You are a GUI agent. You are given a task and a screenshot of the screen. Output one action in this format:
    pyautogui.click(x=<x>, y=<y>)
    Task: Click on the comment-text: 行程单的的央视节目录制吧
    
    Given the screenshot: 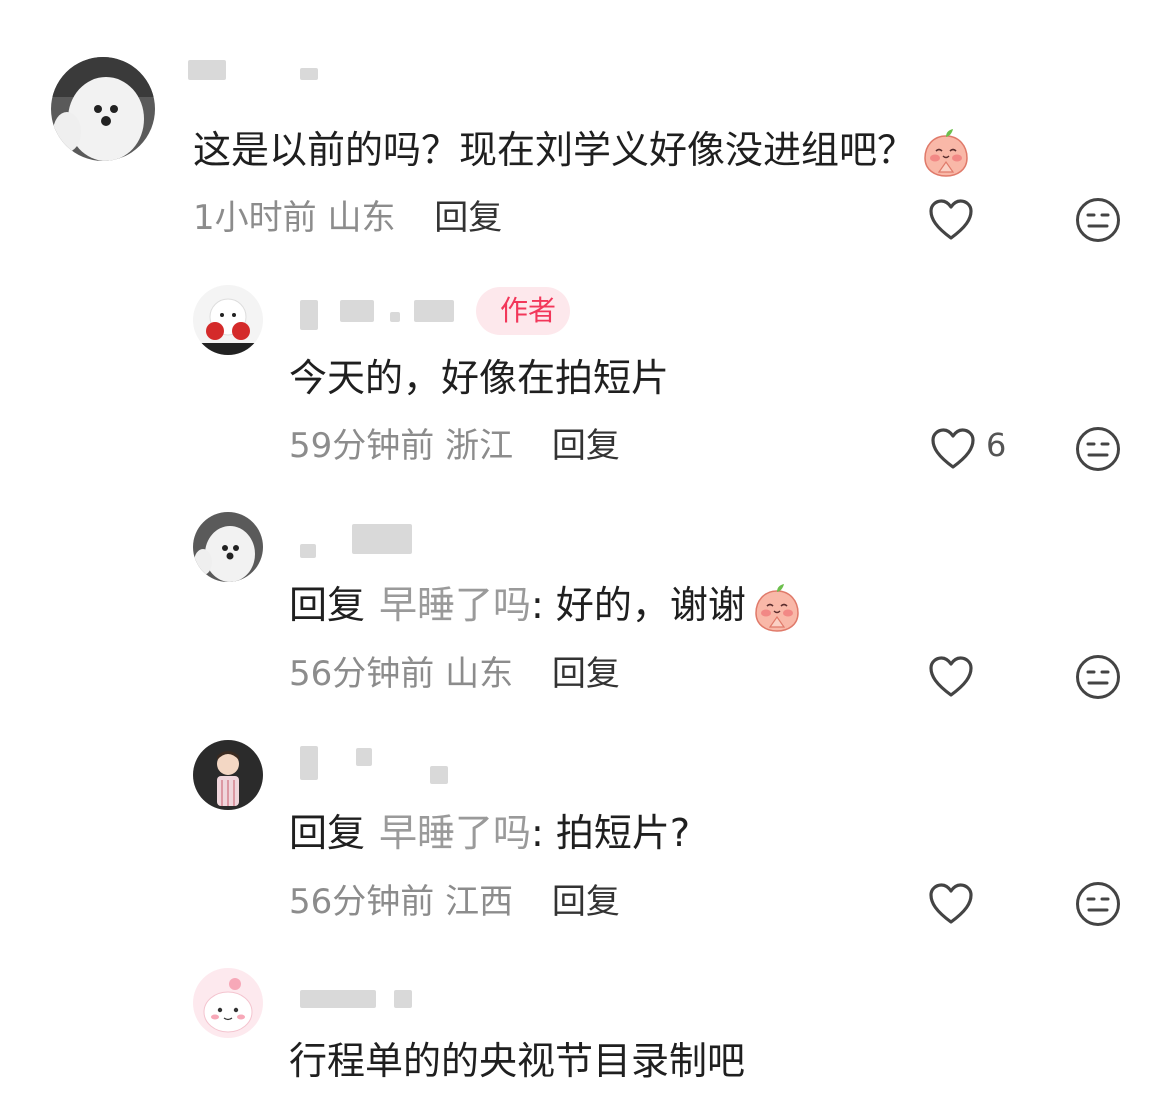 What is the action you would take?
    pyautogui.click(x=517, y=1061)
    